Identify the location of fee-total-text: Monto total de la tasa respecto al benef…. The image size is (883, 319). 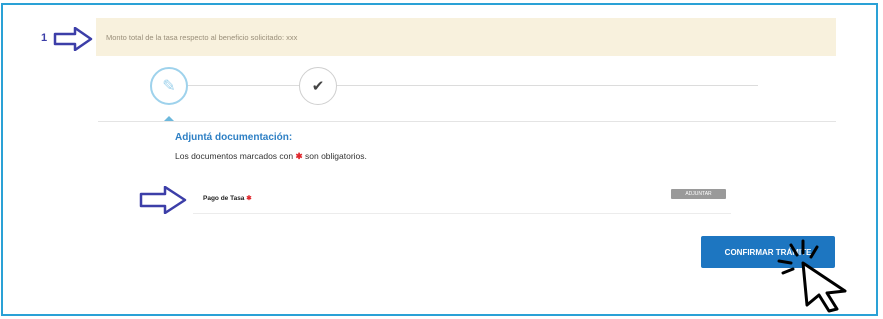
(202, 37).